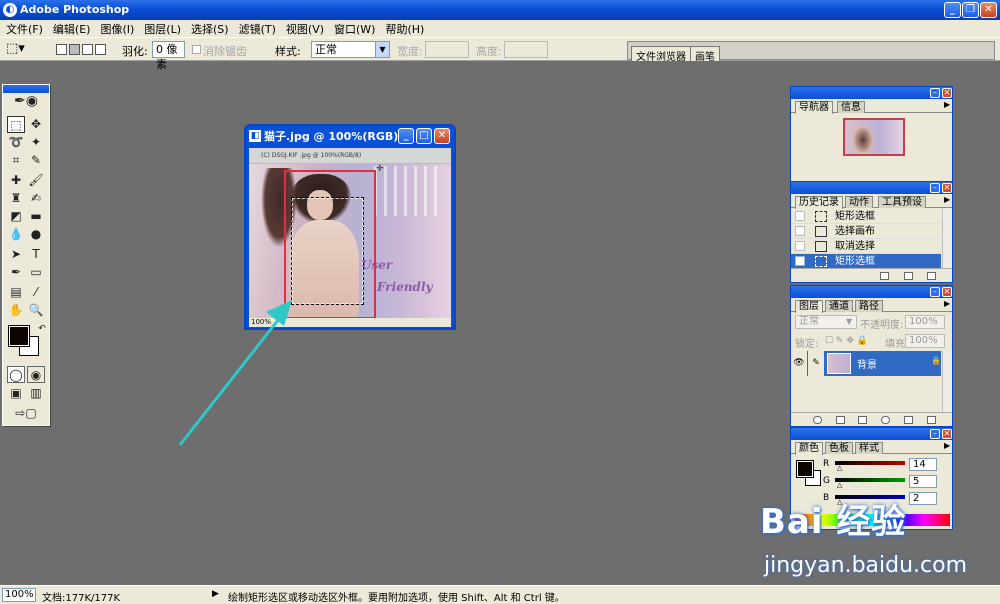 The height and width of the screenshot is (604, 1000). Describe the element at coordinates (16, 272) in the screenshot. I see `pen-icon: ✒` at that location.